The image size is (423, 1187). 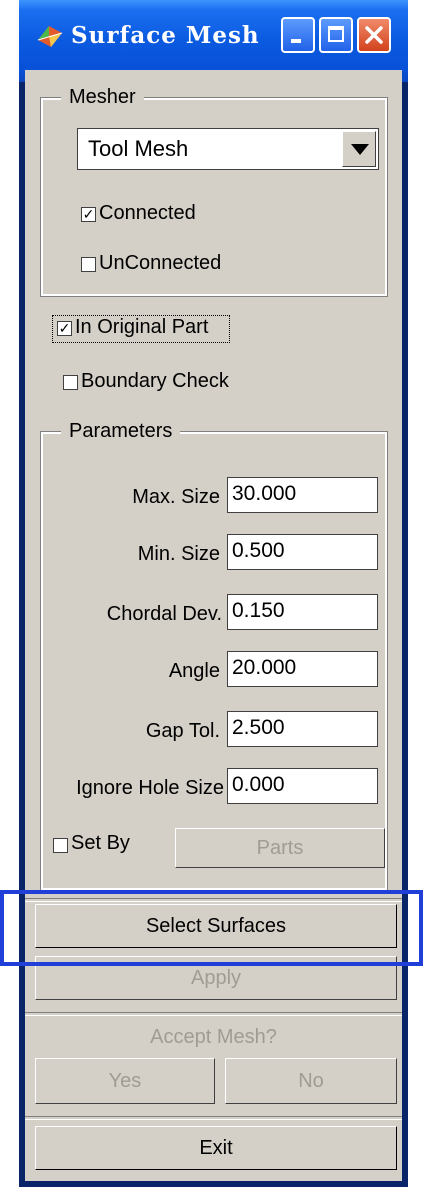 What do you see at coordinates (213, 1037) in the screenshot?
I see `accept-mesh-label: Accept Mesh?` at bounding box center [213, 1037].